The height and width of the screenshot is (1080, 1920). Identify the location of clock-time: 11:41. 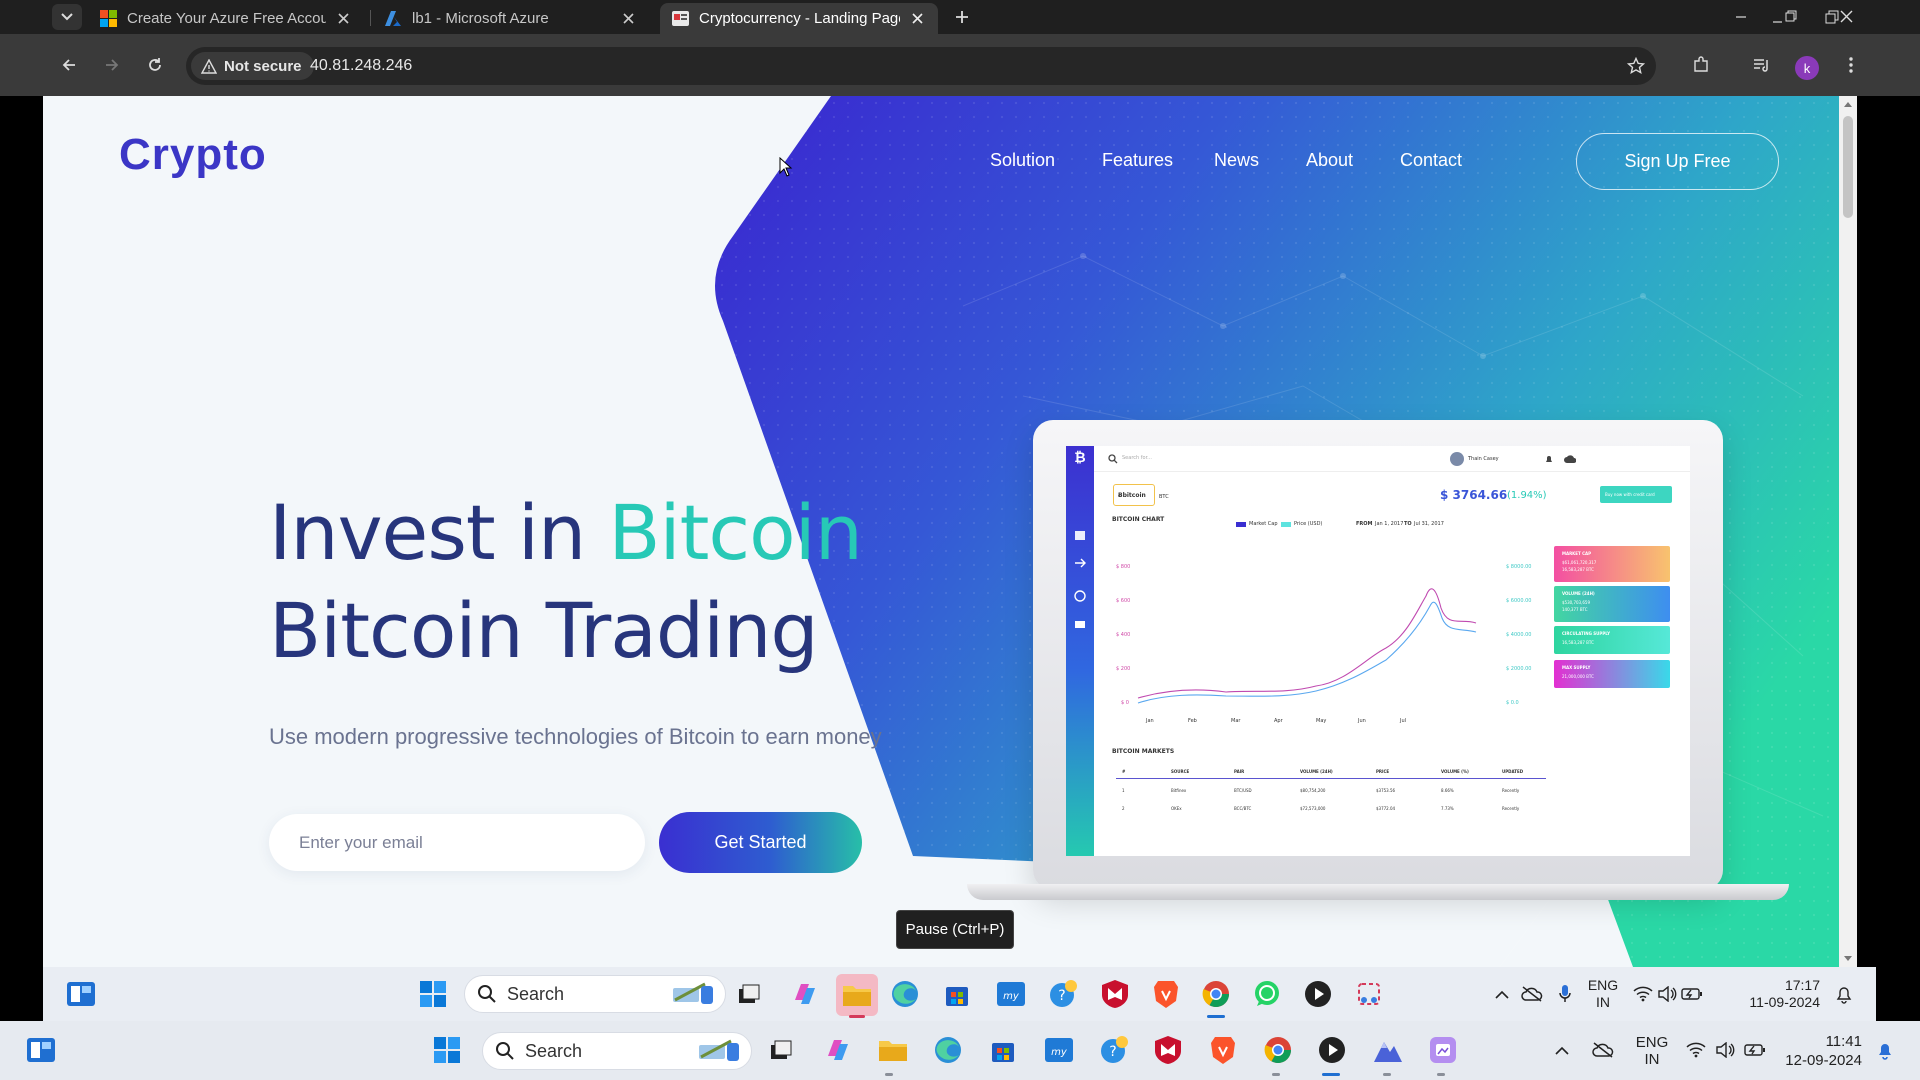
(1843, 1041).